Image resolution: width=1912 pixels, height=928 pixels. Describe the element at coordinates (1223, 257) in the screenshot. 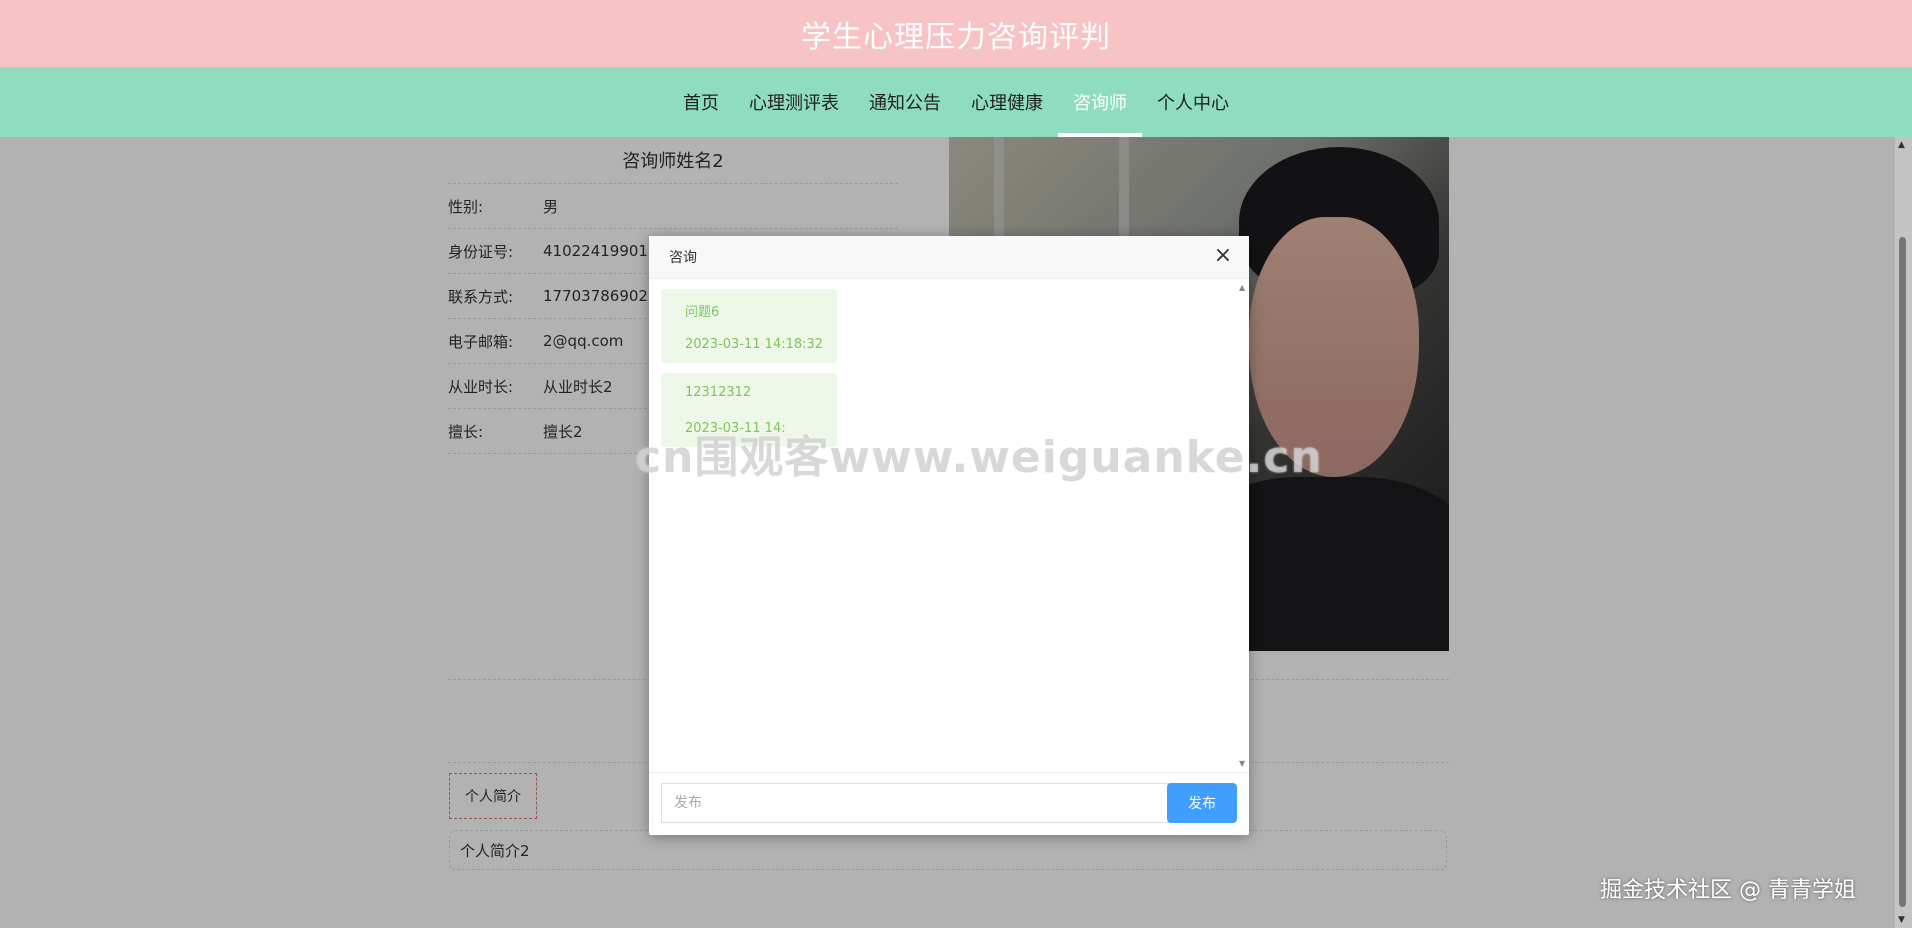

I see `close-icon: ×` at that location.